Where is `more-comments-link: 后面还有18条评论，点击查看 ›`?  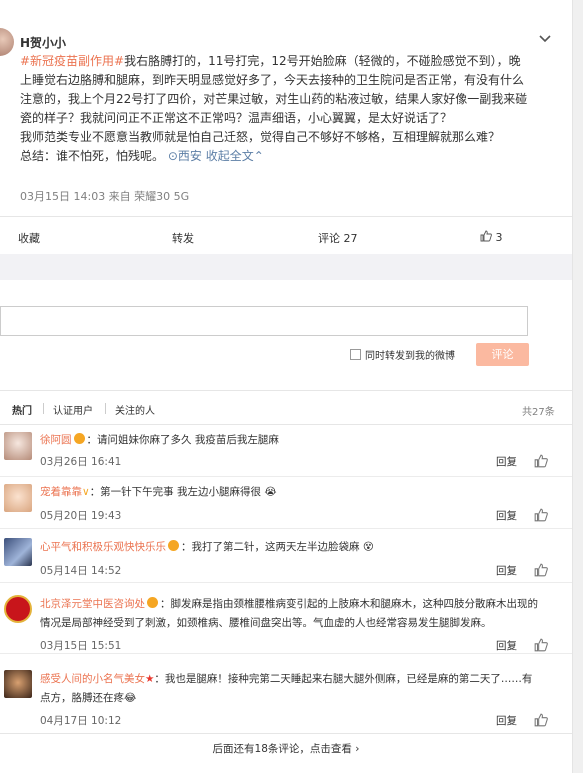 more-comments-link: 后面还有18条评论，点击查看 › is located at coordinates (286, 749).